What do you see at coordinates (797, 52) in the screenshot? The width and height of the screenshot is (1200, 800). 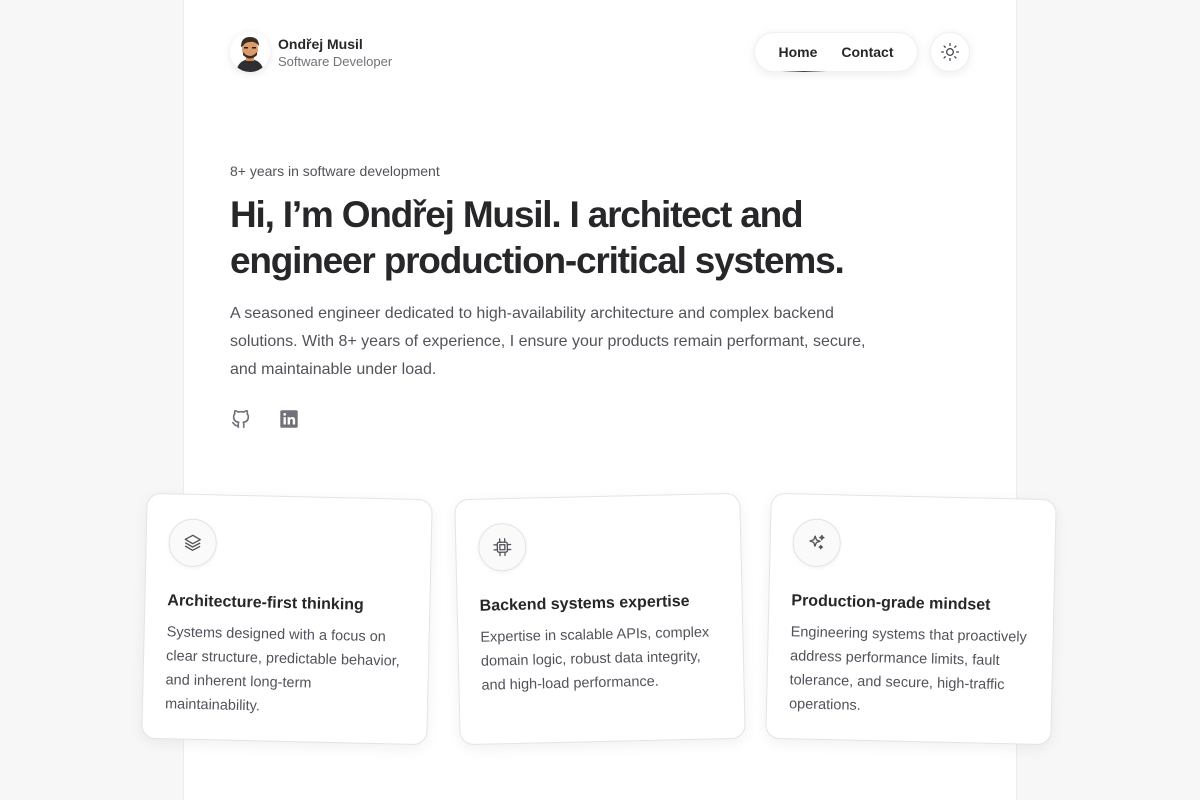 I see `nav-home: Home` at bounding box center [797, 52].